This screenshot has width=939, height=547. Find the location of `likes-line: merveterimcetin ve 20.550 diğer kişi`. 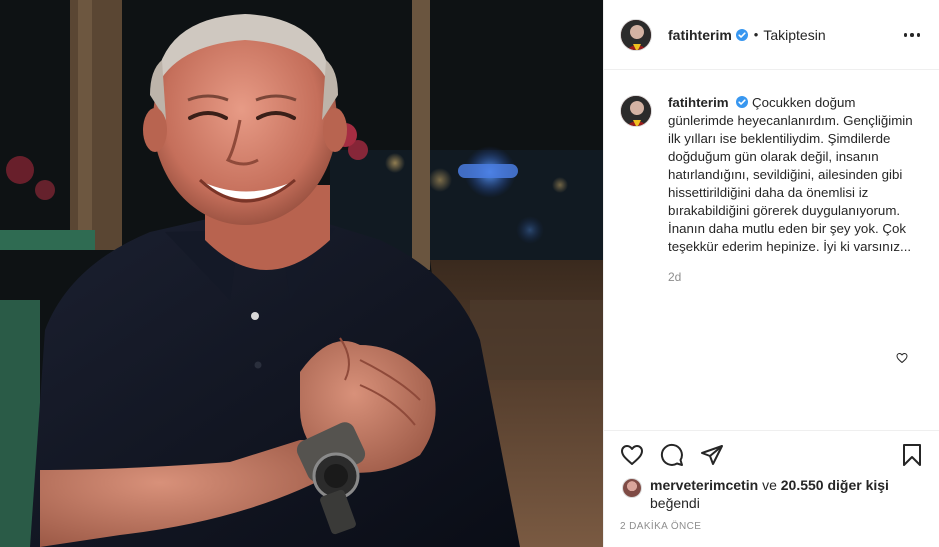

likes-line: merveterimcetin ve 20.550 diğer kişi is located at coordinates (772, 485).